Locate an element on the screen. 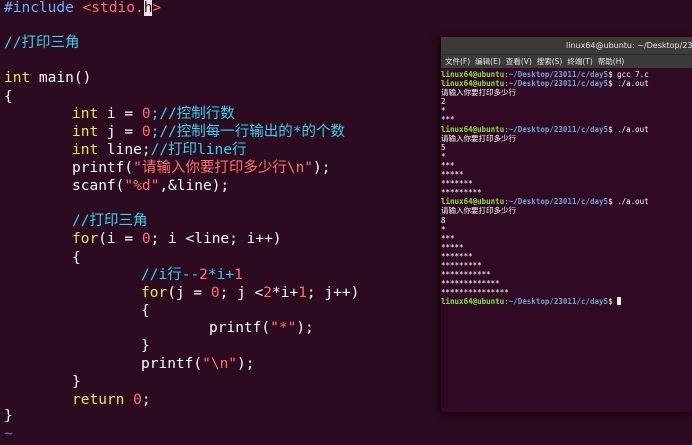 The image size is (692, 445). code-line-9: scanf("%d",&line); is located at coordinates (151, 186).